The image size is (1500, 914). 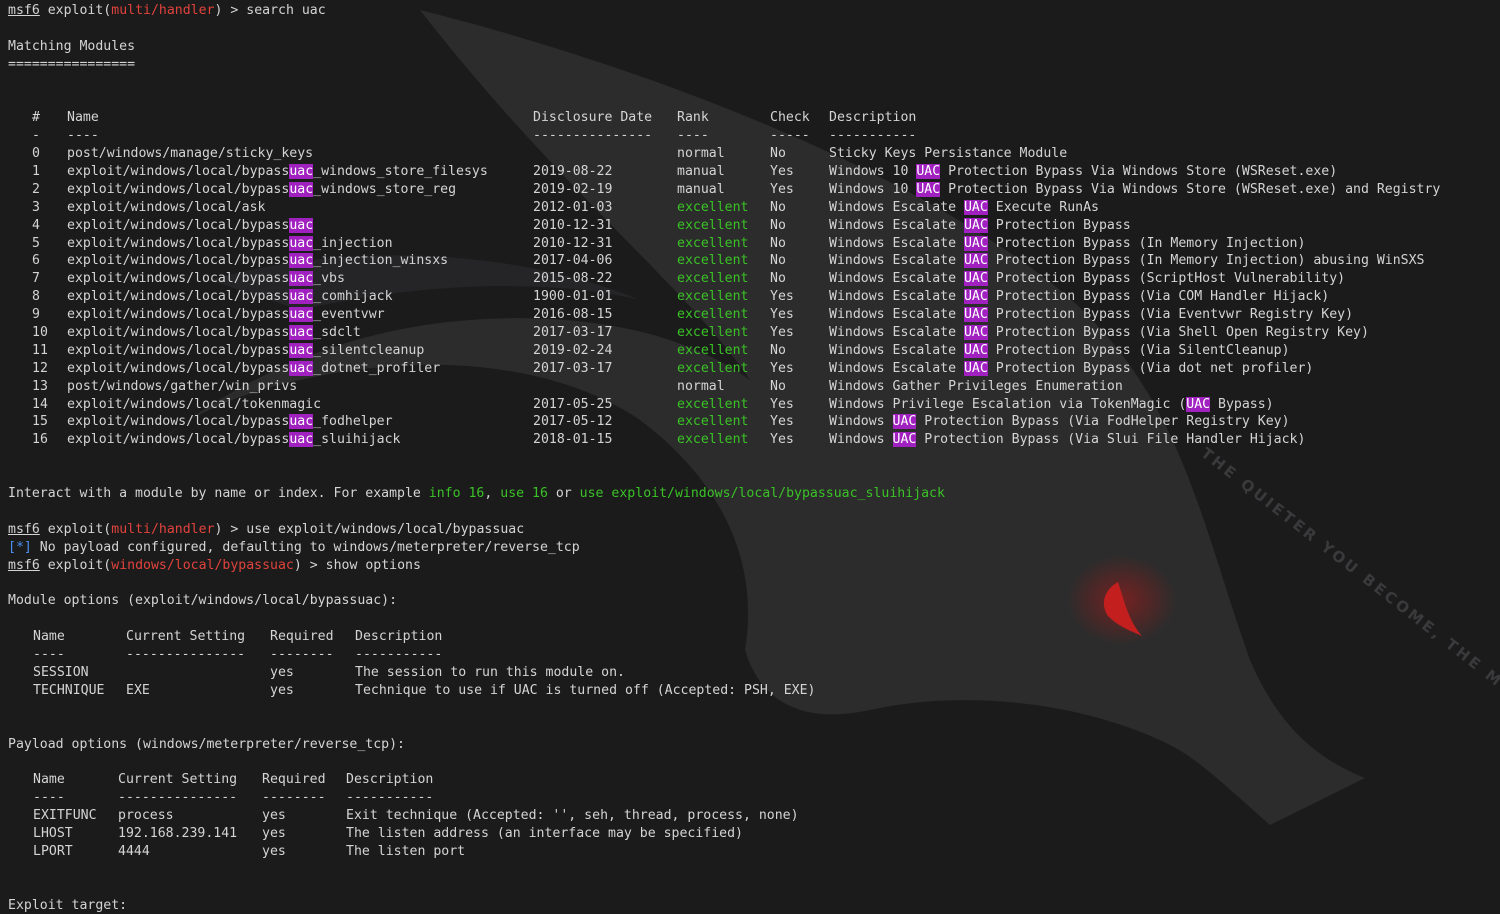 I want to click on module-date: 2019-02-19, so click(x=573, y=189).